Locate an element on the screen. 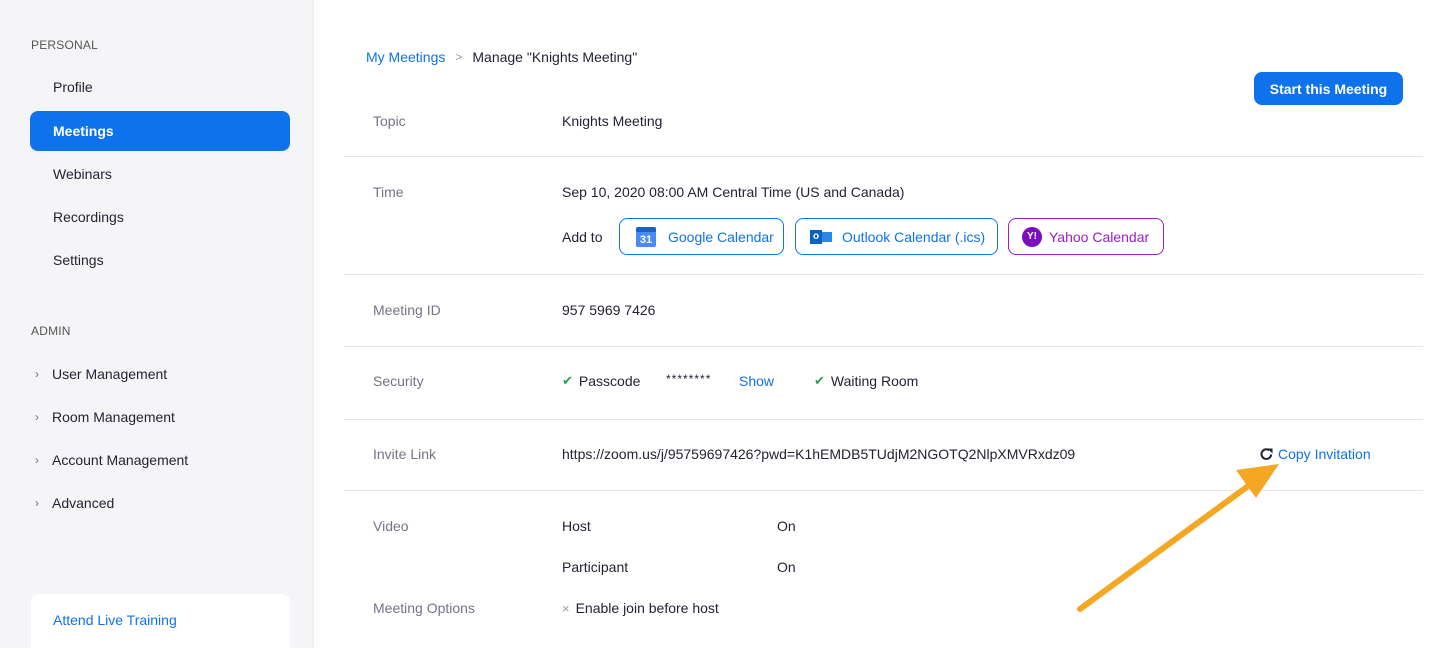 This screenshot has height=648, width=1447. outlook-calendar-label: Outlook Calendar (.ics) is located at coordinates (914, 236).